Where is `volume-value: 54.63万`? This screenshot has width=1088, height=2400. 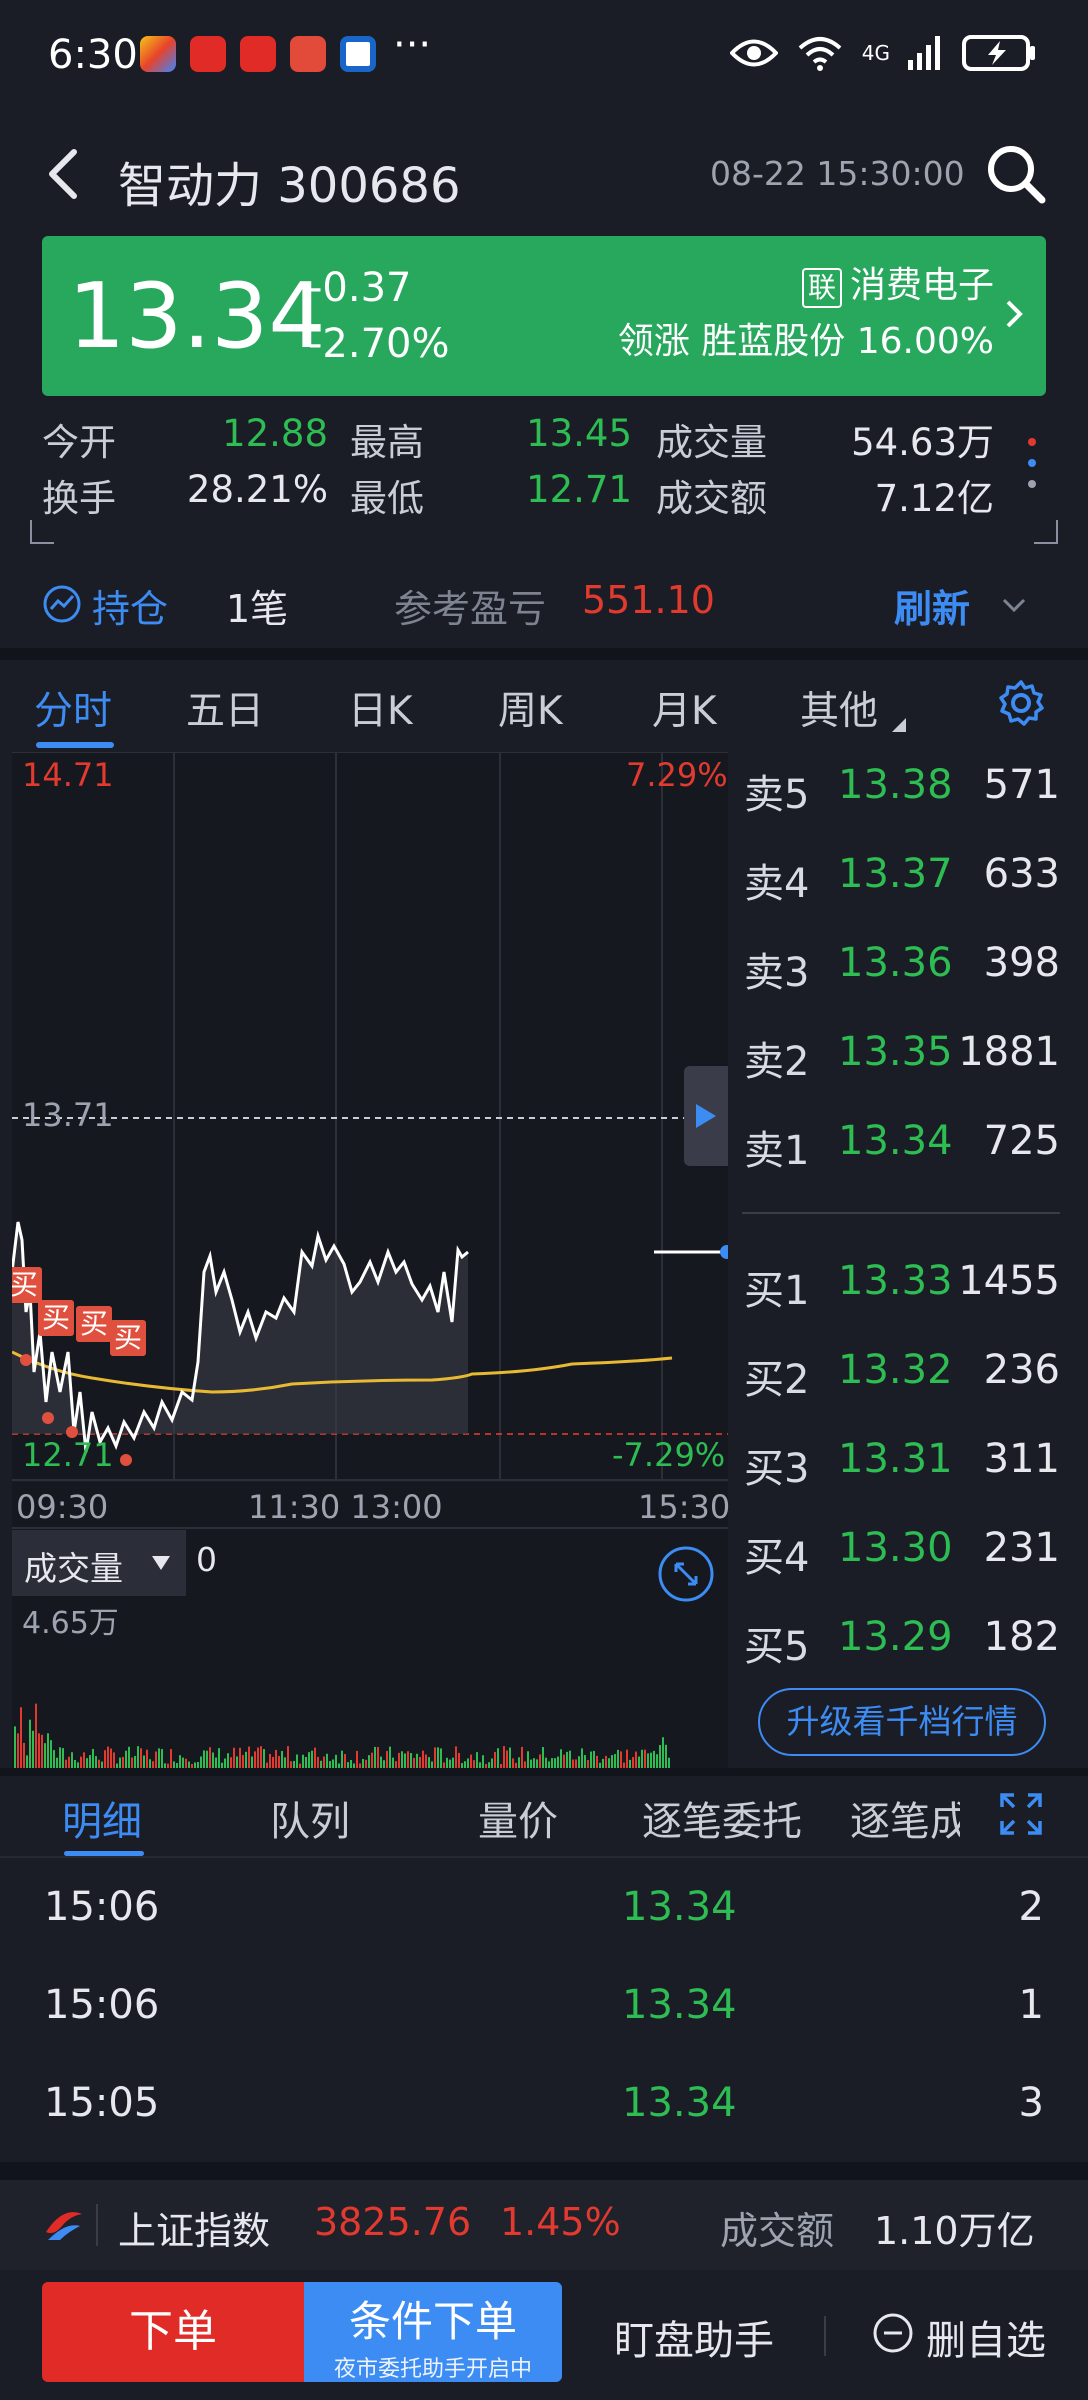 volume-value: 54.63万 is located at coordinates (922, 442).